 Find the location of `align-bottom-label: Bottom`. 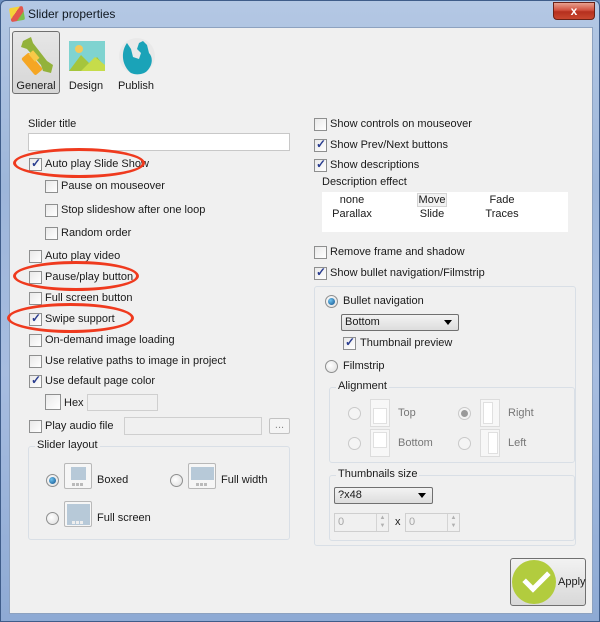

align-bottom-label: Bottom is located at coordinates (415, 443).